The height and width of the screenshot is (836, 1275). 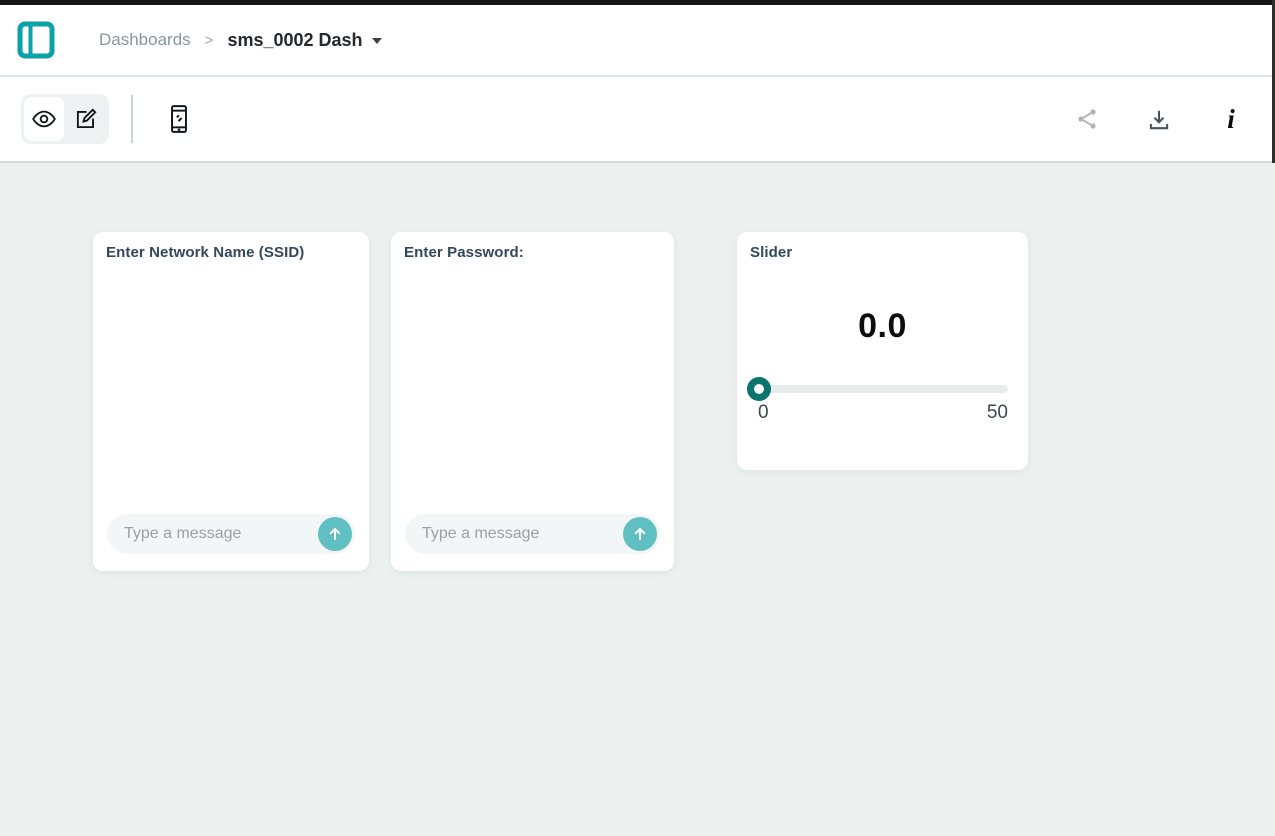 I want to click on widget-slider-card: Slider 0.0 0 50, so click(x=882, y=351).